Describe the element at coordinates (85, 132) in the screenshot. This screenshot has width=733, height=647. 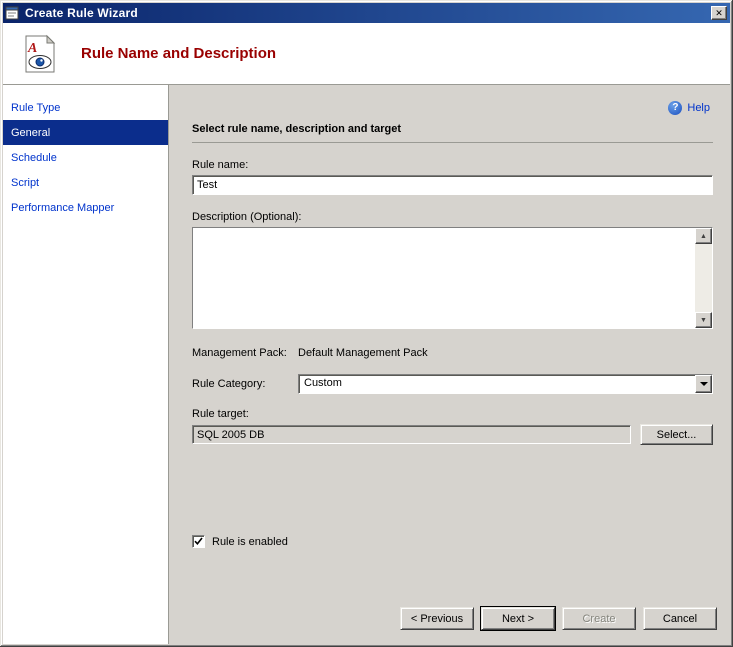
I see `sidebar-item-general: General` at that location.